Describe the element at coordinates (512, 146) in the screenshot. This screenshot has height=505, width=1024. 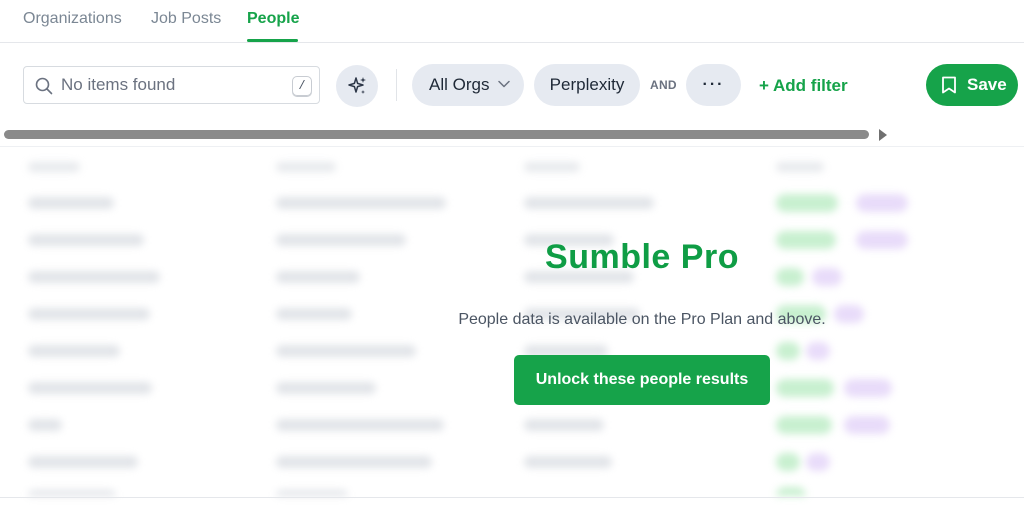
I see `content-divider` at that location.